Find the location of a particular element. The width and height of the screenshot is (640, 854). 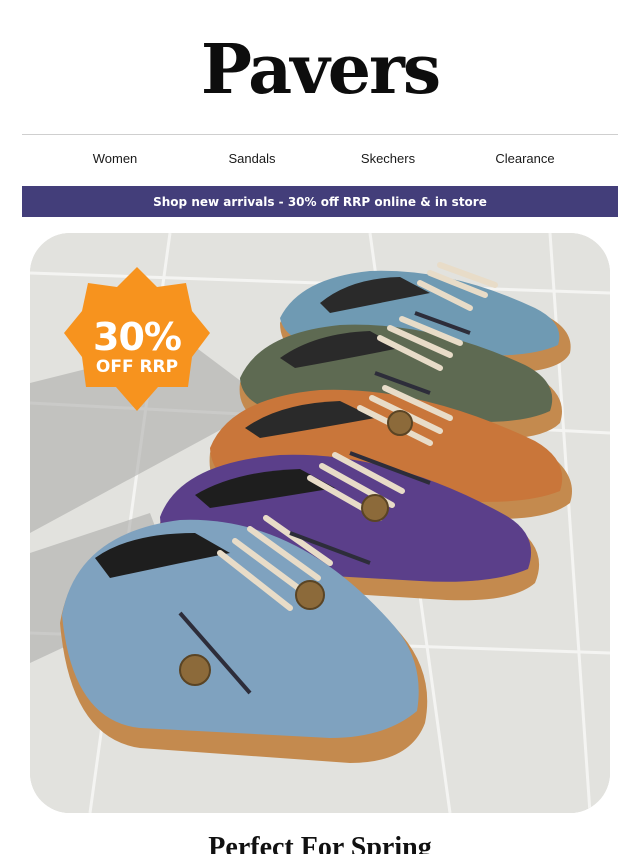

header: Pavers is located at coordinates (320, 70).